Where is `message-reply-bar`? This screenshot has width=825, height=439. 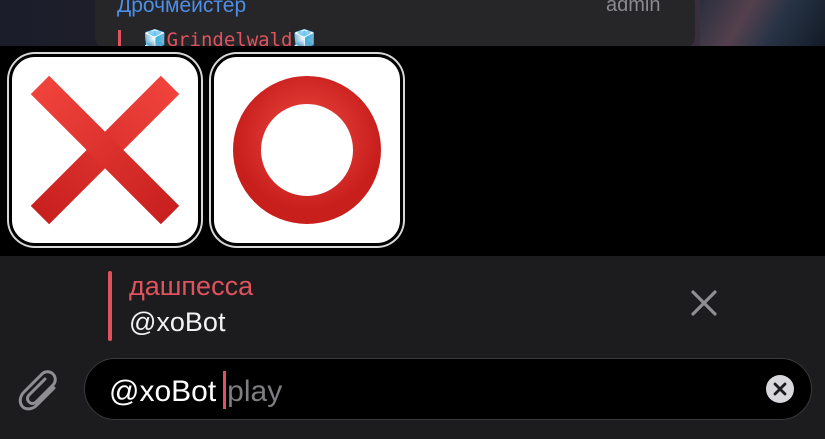 message-reply-bar is located at coordinates (119, 38).